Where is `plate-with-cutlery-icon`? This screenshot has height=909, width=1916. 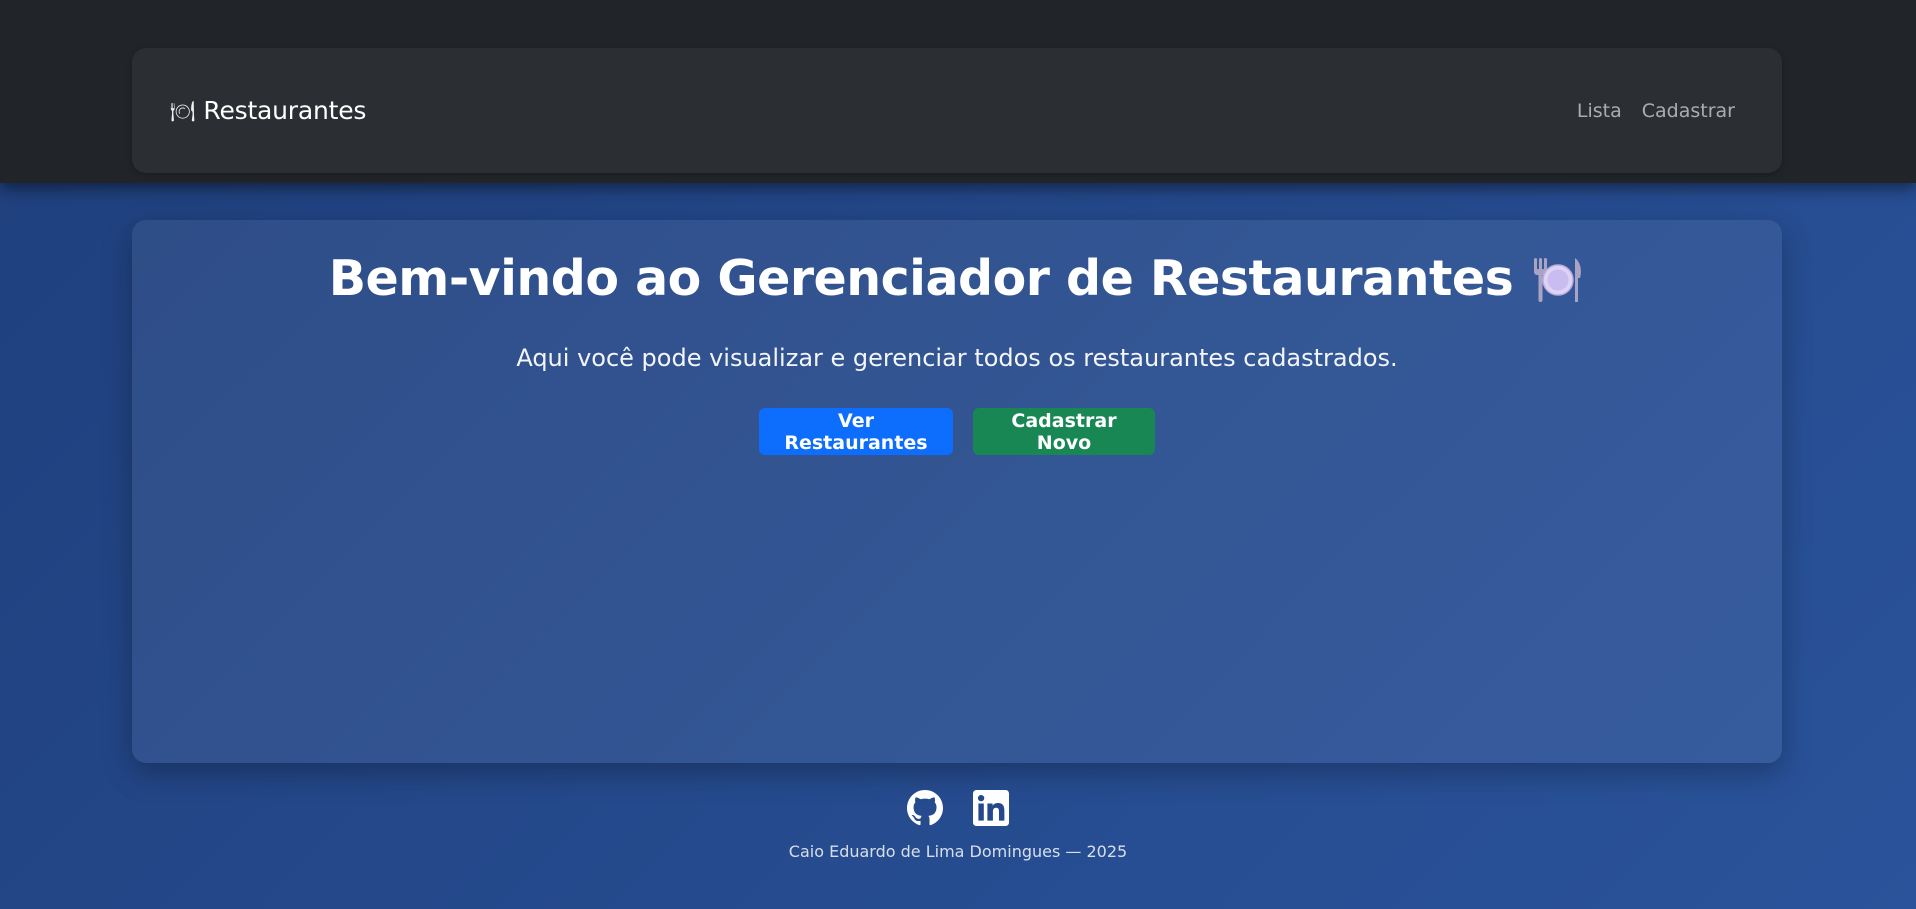 plate-with-cutlery-icon is located at coordinates (1558, 279).